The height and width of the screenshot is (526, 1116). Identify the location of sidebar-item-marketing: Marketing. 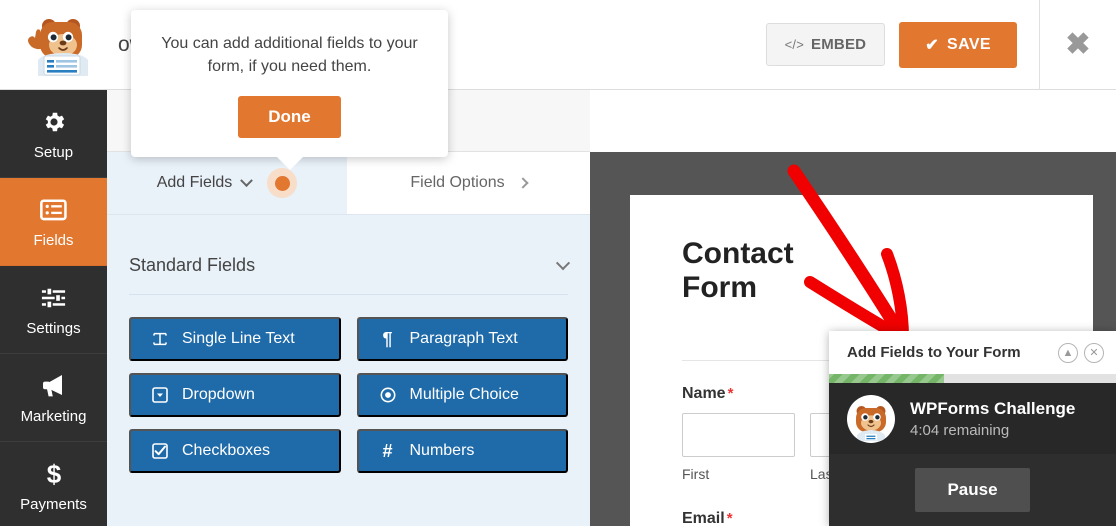
(53, 398).